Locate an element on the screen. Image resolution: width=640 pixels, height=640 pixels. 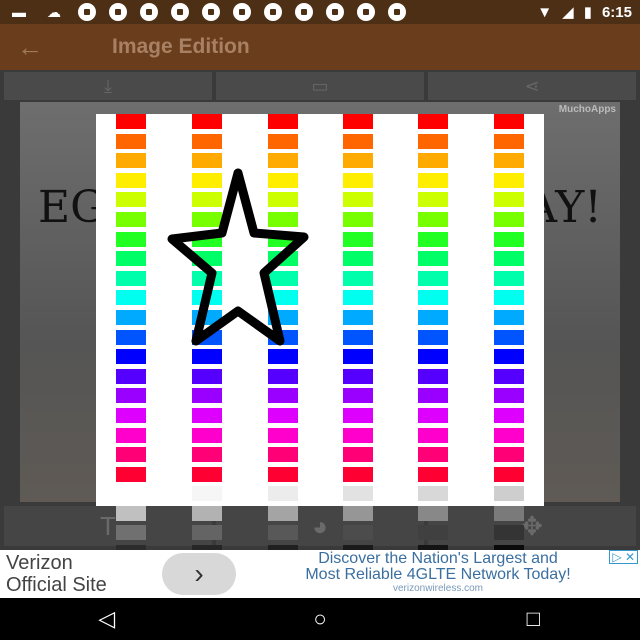
ad-close-icon: ▷ ✕ is located at coordinates (623, 557).